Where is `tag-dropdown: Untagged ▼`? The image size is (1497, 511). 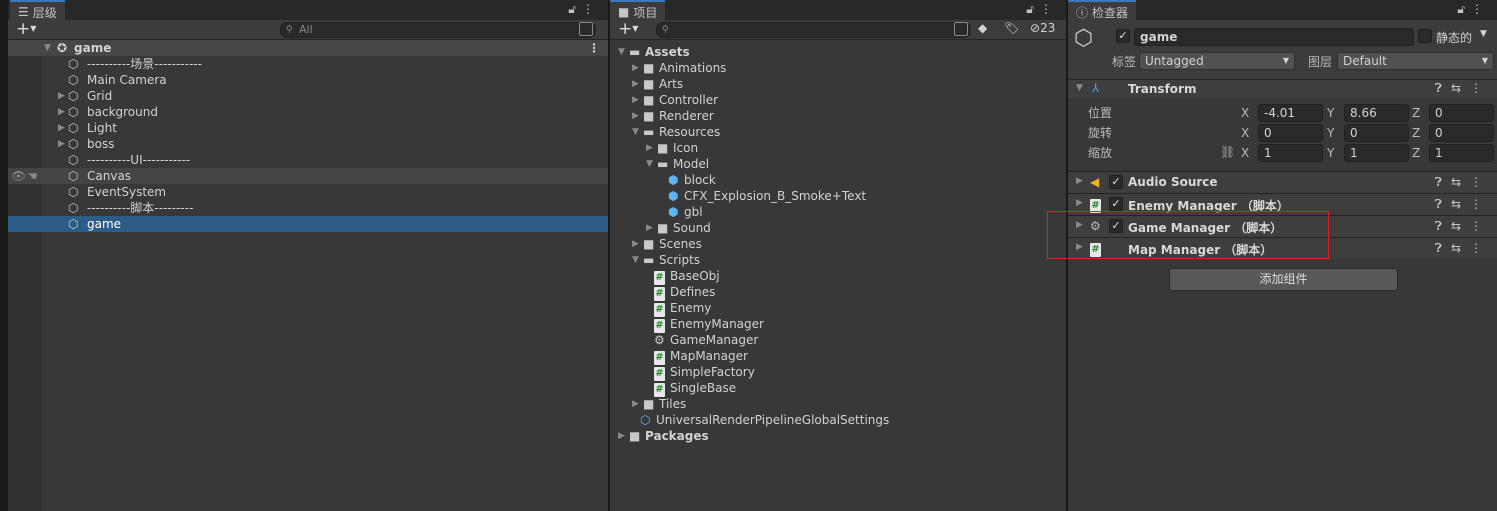
tag-dropdown: Untagged ▼ is located at coordinates (1217, 61).